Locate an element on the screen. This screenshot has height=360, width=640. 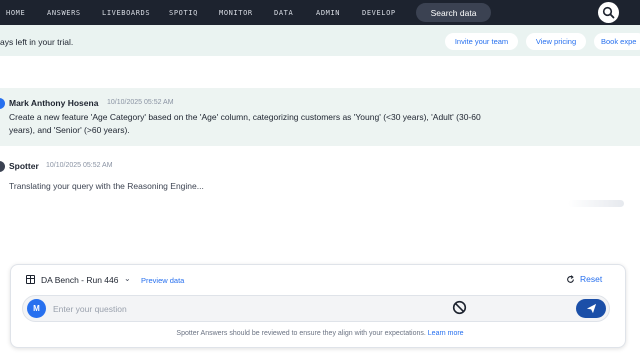
book-expert-button: Book expe is located at coordinates (617, 41).